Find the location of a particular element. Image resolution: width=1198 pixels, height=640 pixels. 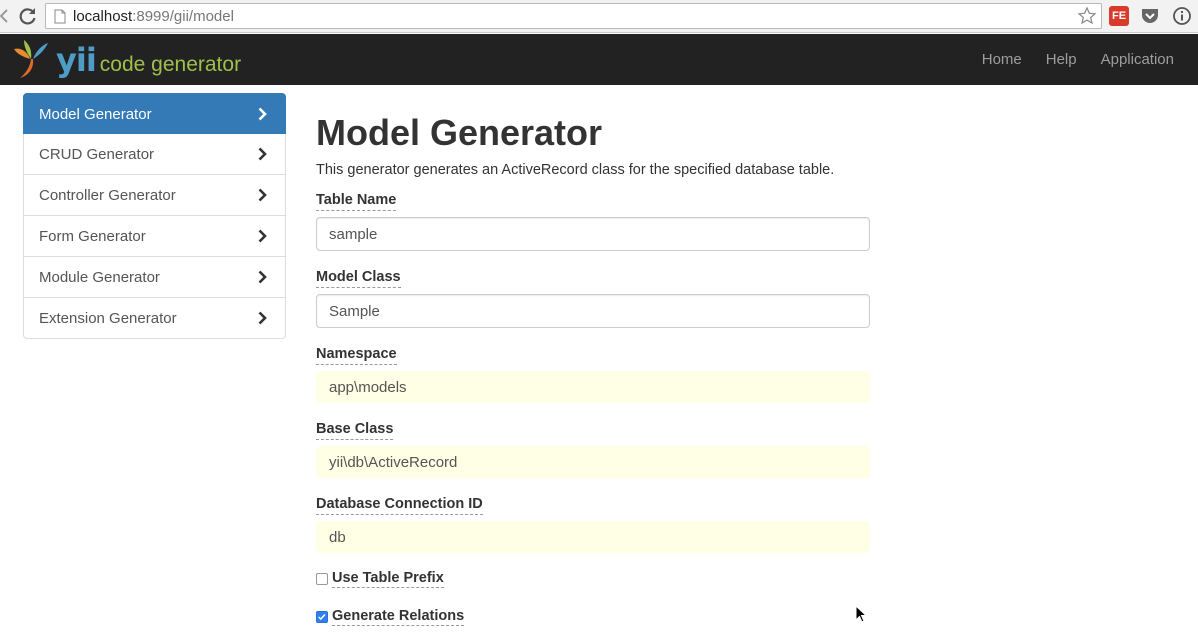

page-icon is located at coordinates (60, 16).